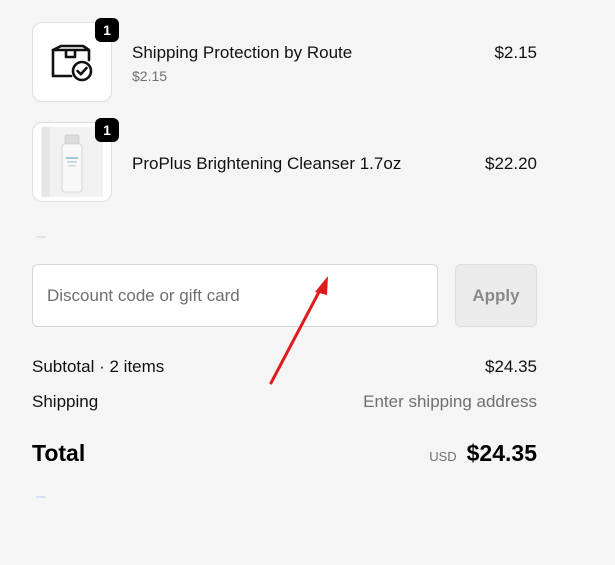 The height and width of the screenshot is (565, 615). Describe the element at coordinates (150, 76) in the screenshot. I see `item-unit-price: $2.15` at that location.